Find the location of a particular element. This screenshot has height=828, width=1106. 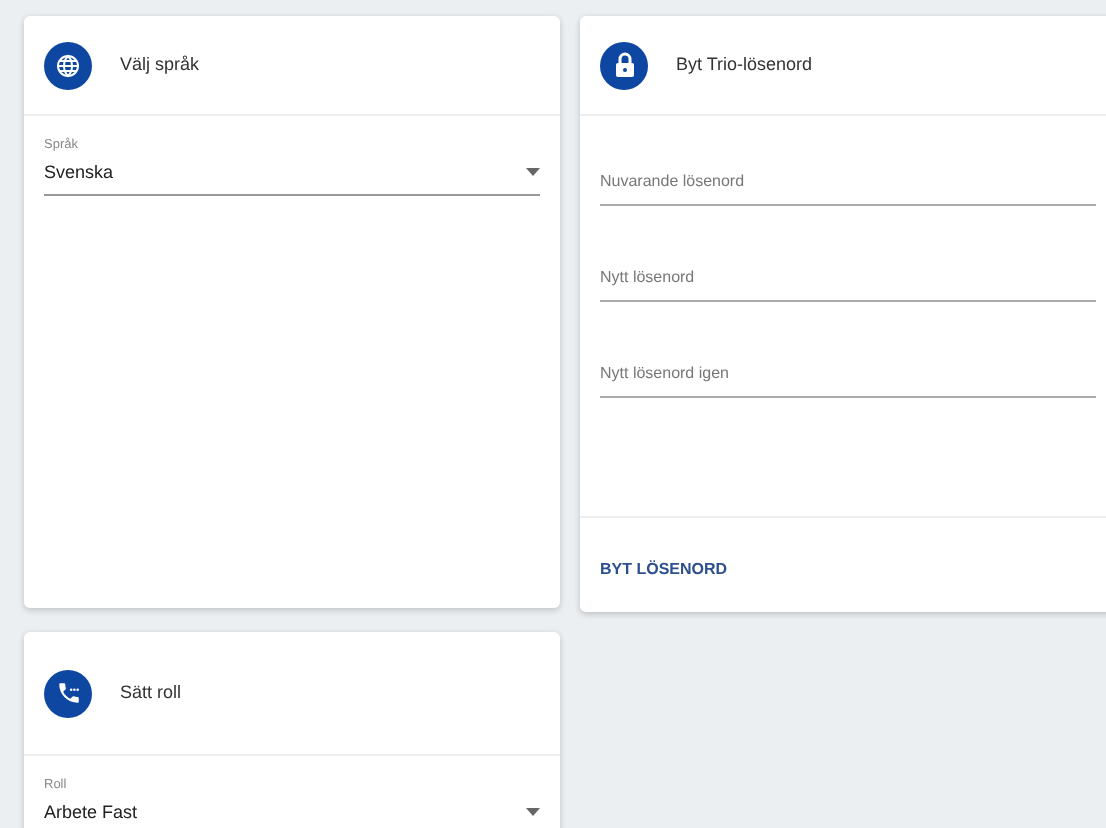

password-field: Nuvarande lösenord is located at coordinates (848, 186).